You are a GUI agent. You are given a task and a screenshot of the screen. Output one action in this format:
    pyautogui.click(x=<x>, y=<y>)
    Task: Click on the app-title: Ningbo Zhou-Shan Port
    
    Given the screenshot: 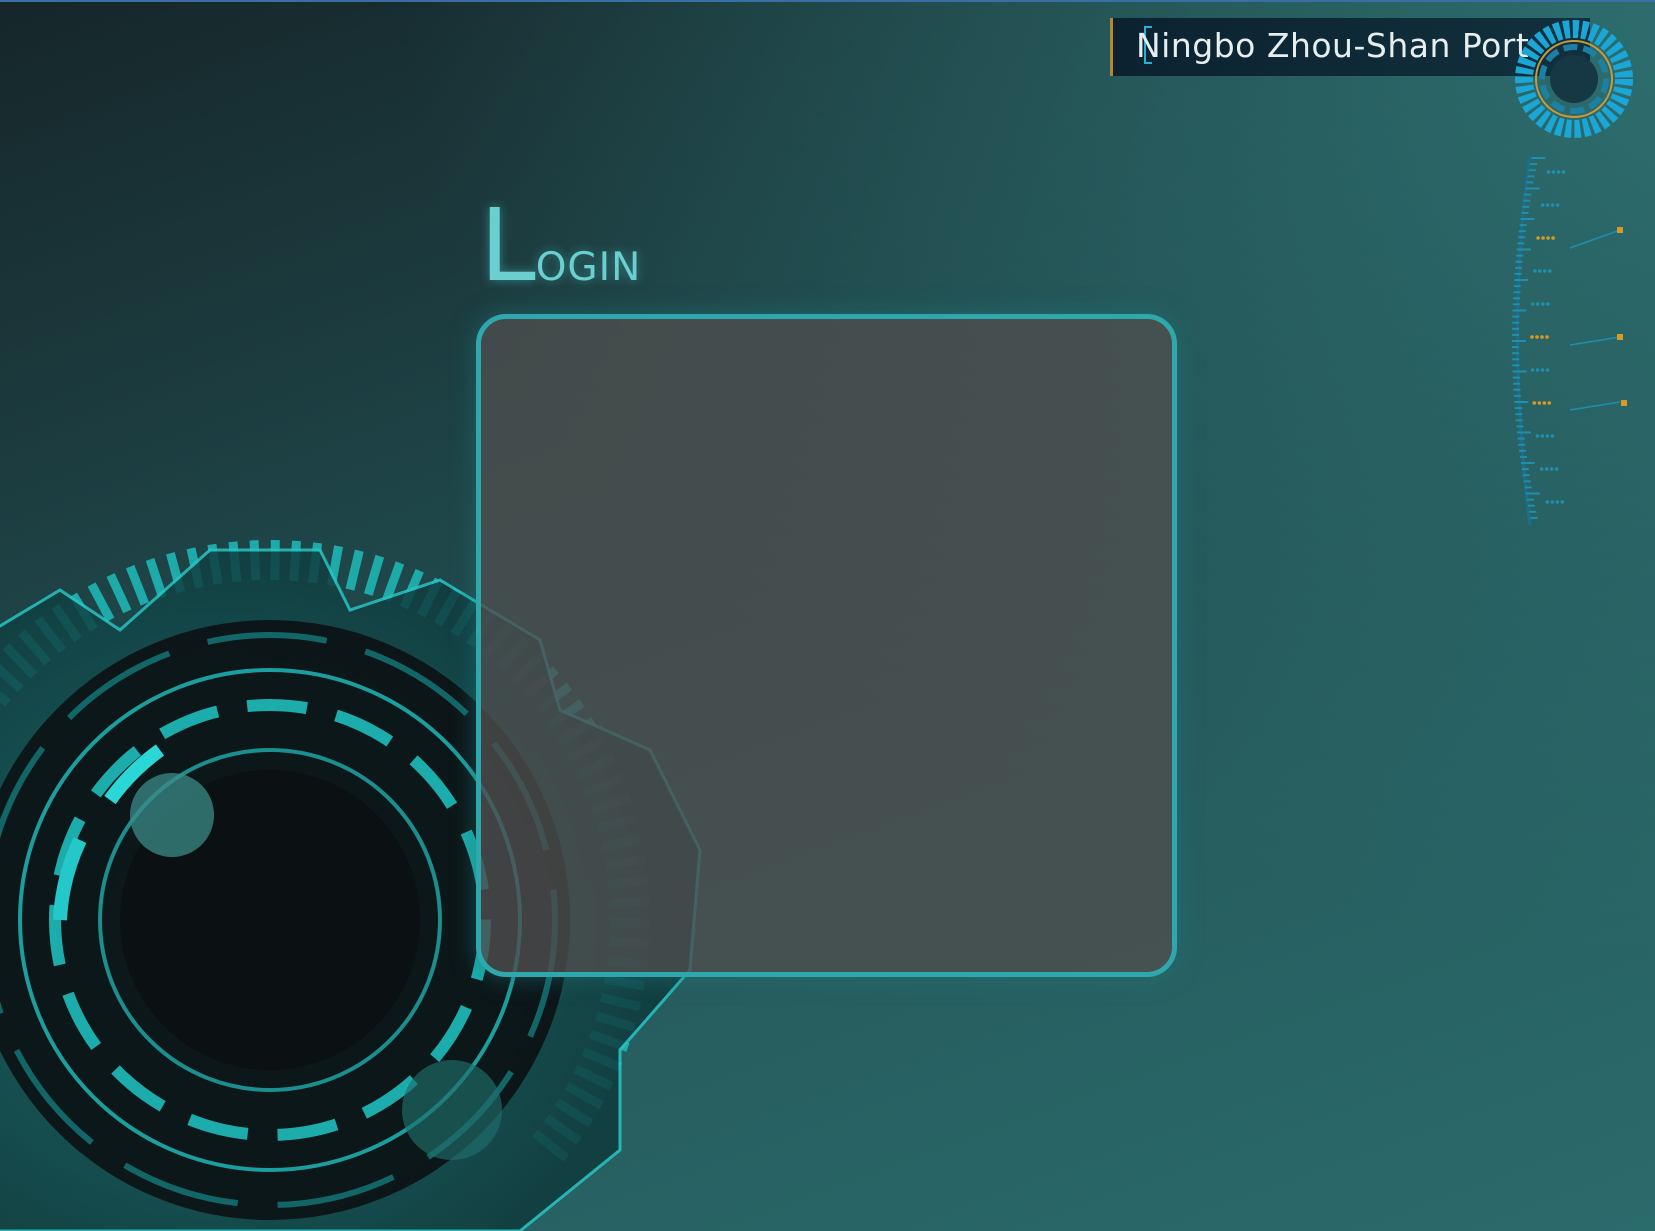 What is the action you would take?
    pyautogui.click(x=1333, y=45)
    